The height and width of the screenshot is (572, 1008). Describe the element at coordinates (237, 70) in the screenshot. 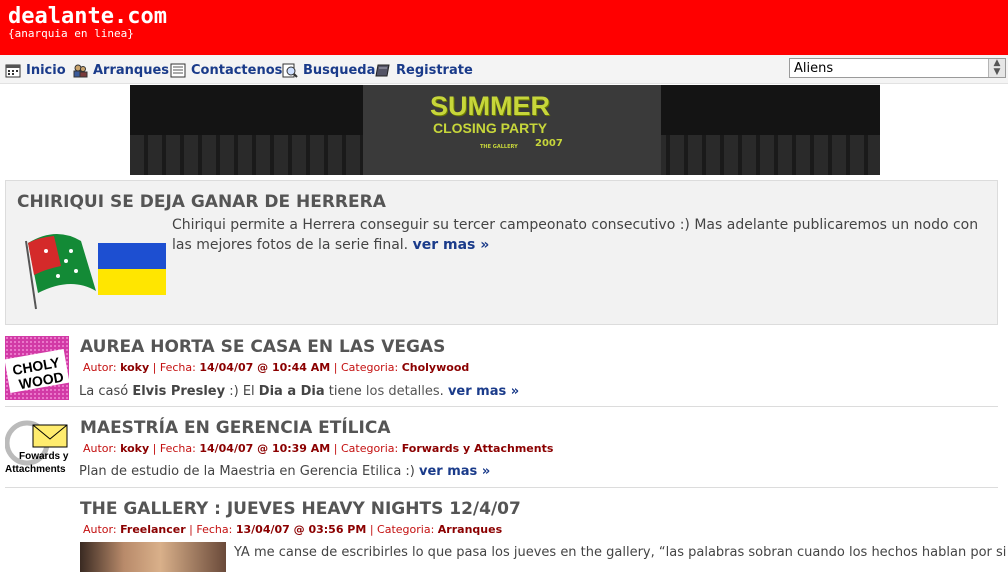

I see `nav-label: Contactenos` at that location.